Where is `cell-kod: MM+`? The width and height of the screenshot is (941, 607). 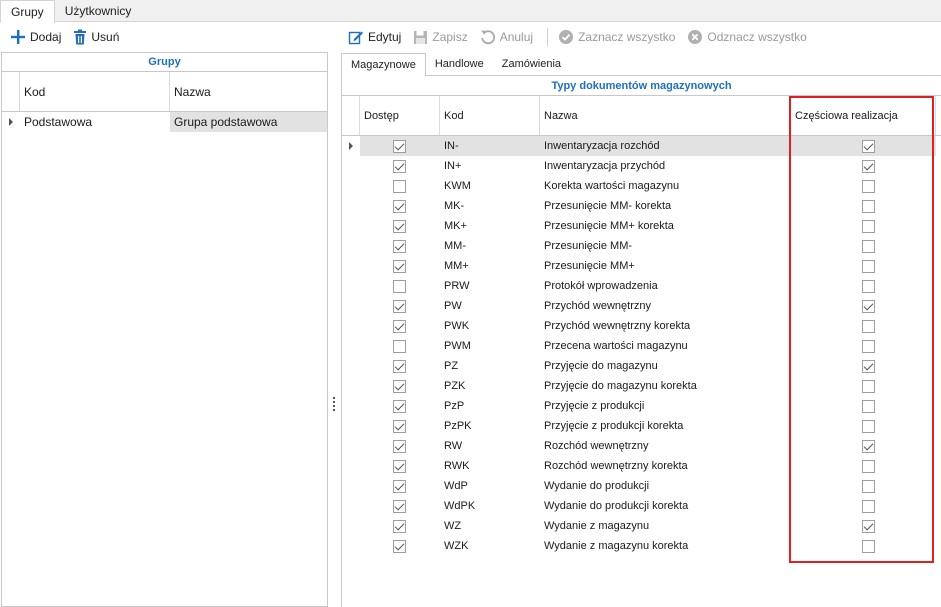 cell-kod: MM+ is located at coordinates (490, 266).